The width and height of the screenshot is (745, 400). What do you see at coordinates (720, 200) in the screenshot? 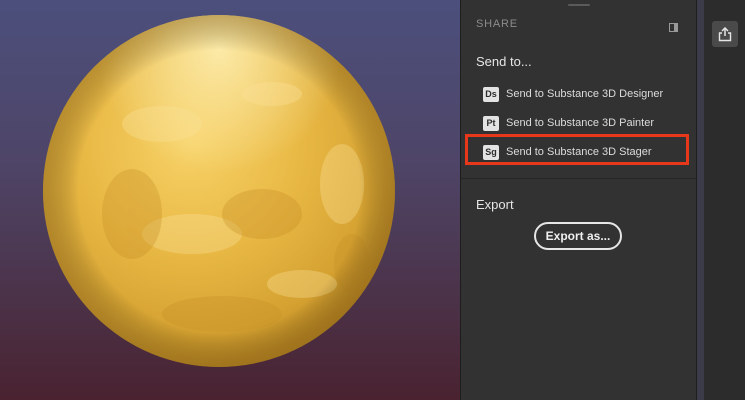
I see `right-toolbar` at bounding box center [720, 200].